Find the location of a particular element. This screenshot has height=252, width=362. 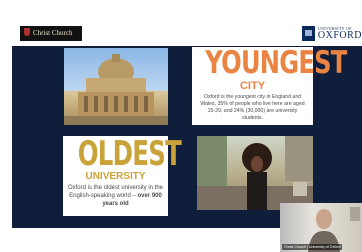

street-photo is located at coordinates (255, 173).